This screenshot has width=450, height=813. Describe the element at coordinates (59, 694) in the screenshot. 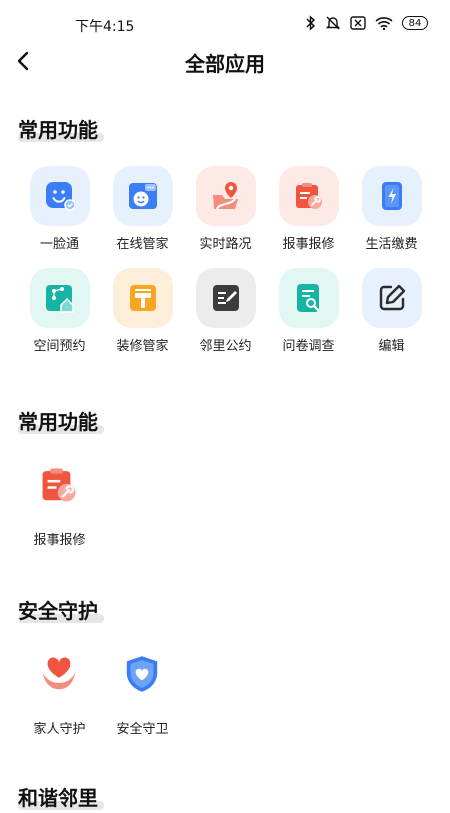

I see `app-tile-family-guard: 家人守护` at that location.